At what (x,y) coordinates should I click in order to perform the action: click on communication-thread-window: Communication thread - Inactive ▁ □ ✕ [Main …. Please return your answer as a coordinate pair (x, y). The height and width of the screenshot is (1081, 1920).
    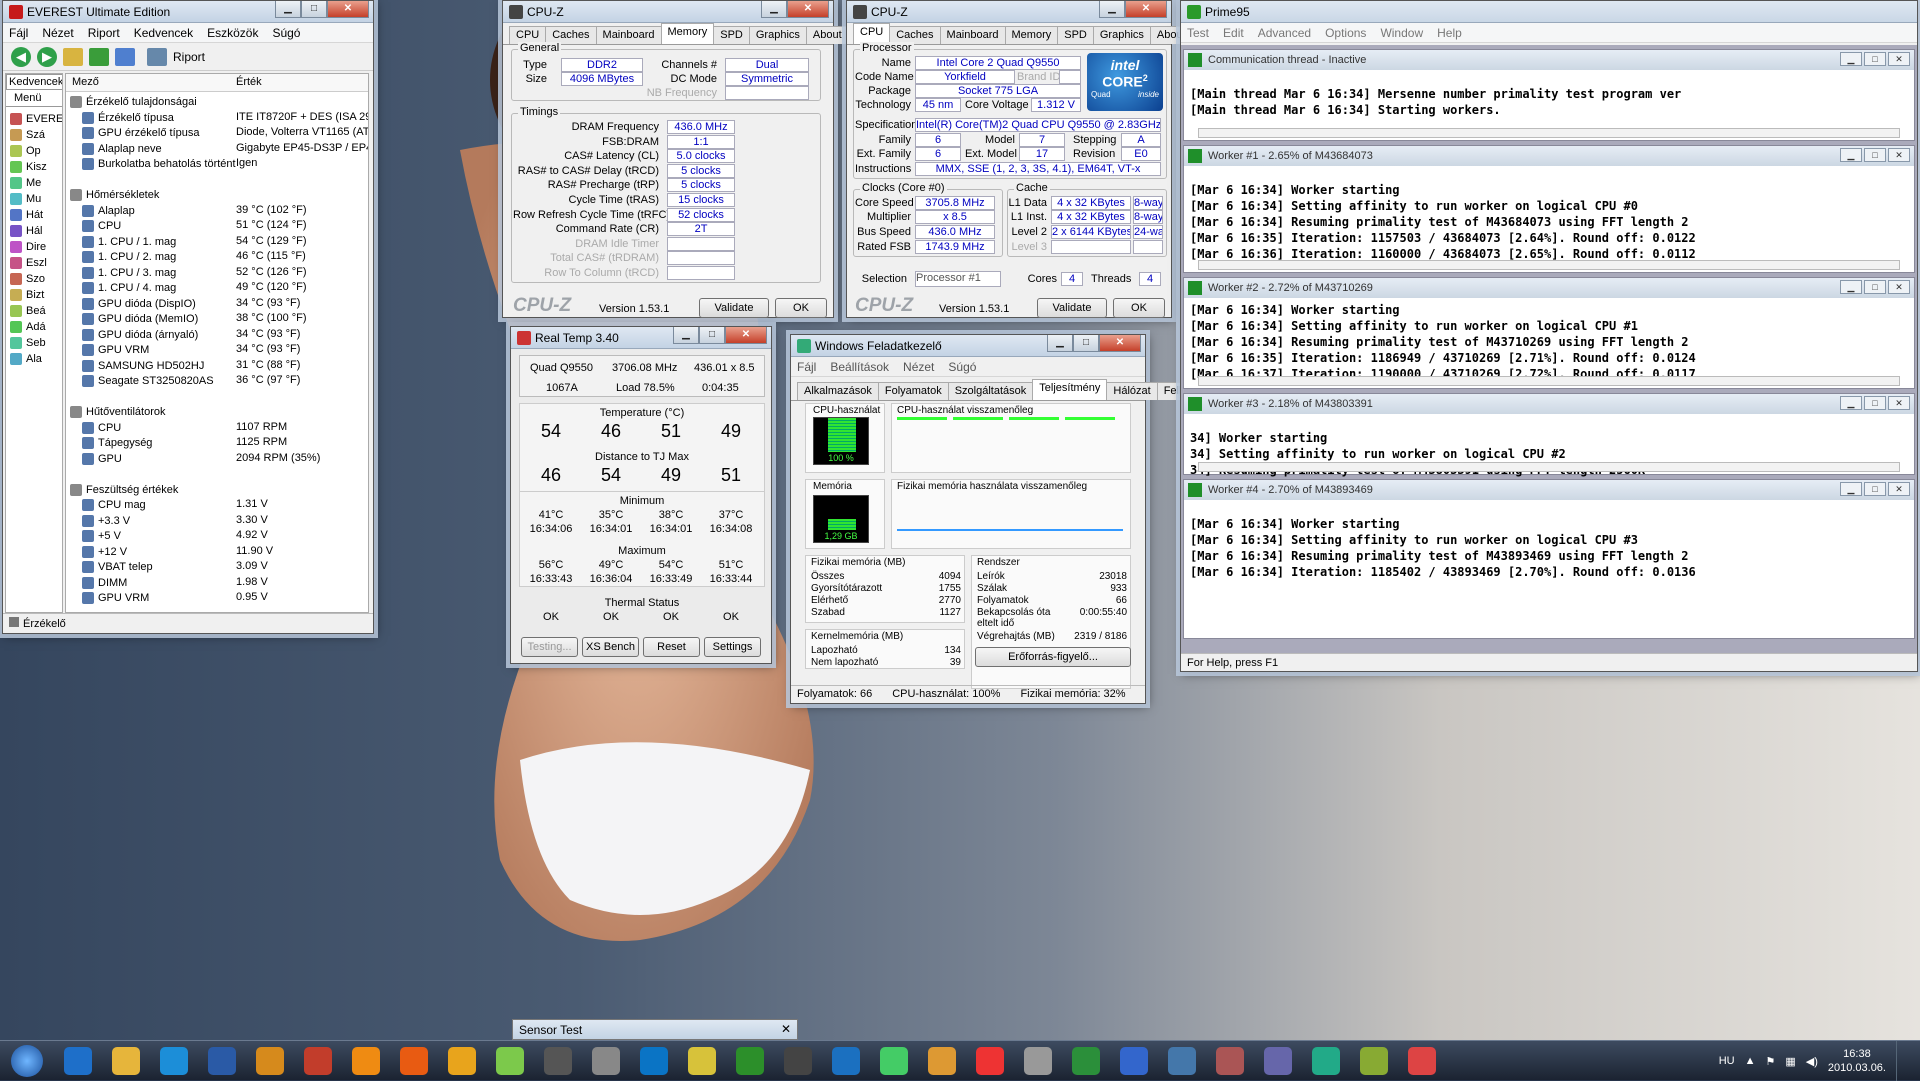
    Looking at the image, I should click on (1549, 95).